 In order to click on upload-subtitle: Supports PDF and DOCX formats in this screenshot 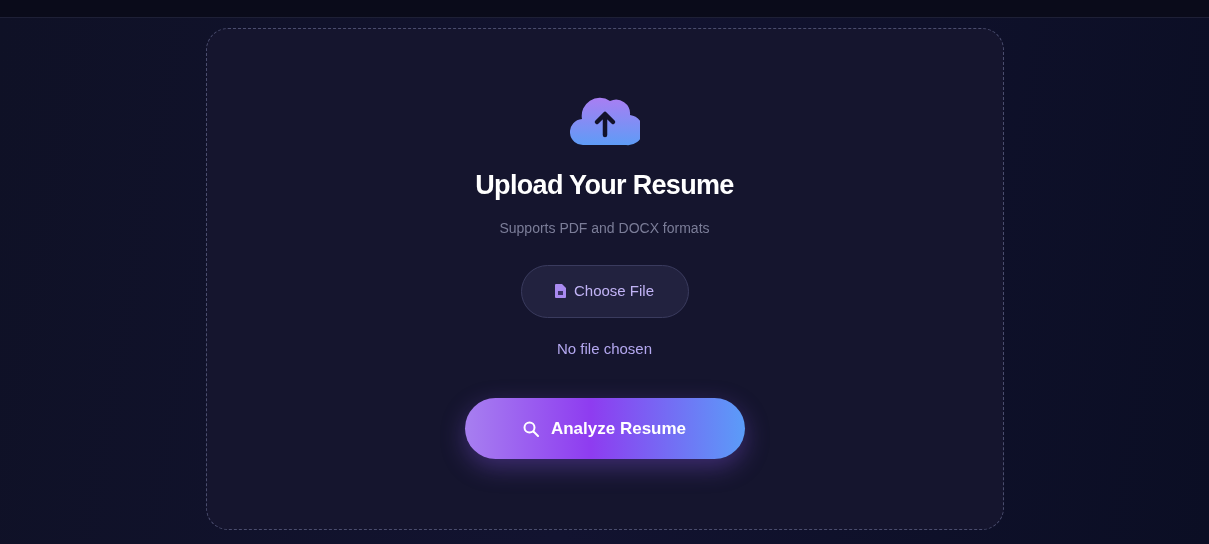, I will do `click(604, 228)`.